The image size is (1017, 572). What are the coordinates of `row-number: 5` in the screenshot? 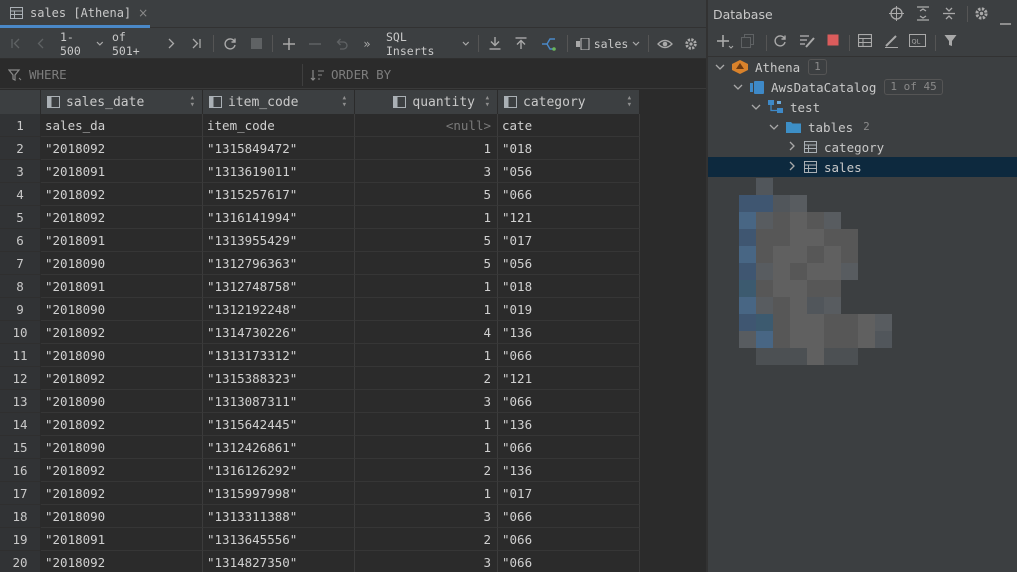 It's located at (20, 217).